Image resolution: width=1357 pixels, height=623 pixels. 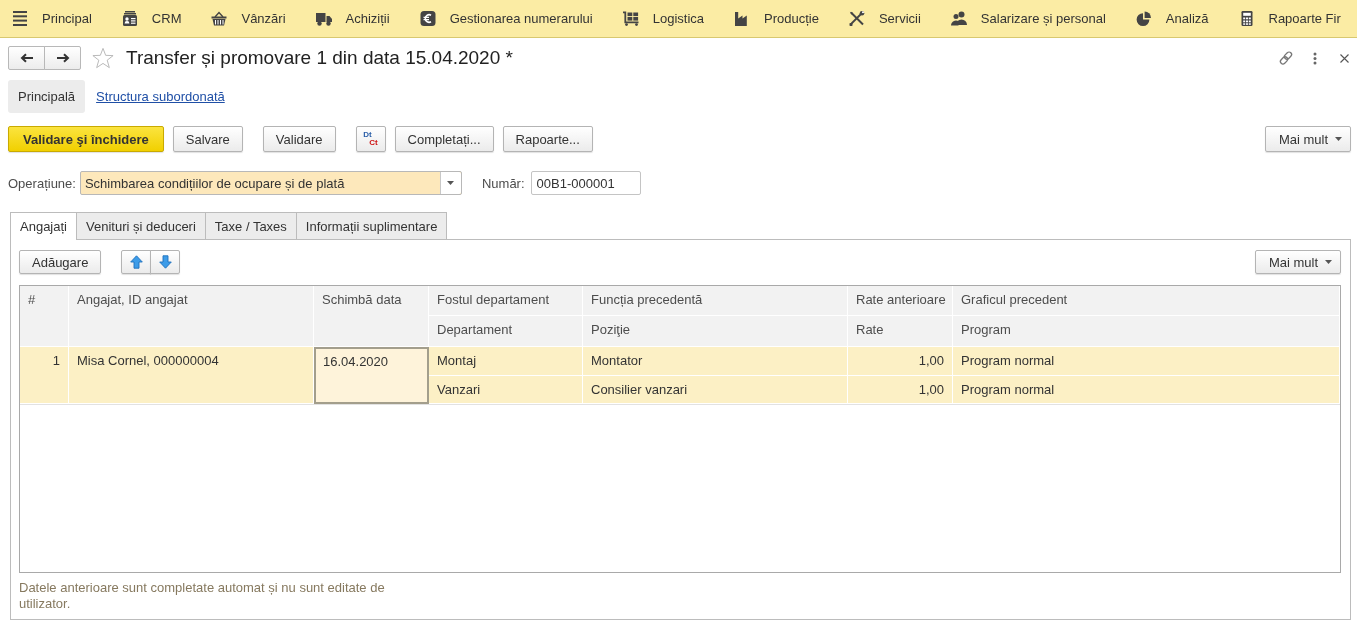 I want to click on window-title: Transfer și promovare 1 din data 15.04.2020 *, so click(x=319, y=58).